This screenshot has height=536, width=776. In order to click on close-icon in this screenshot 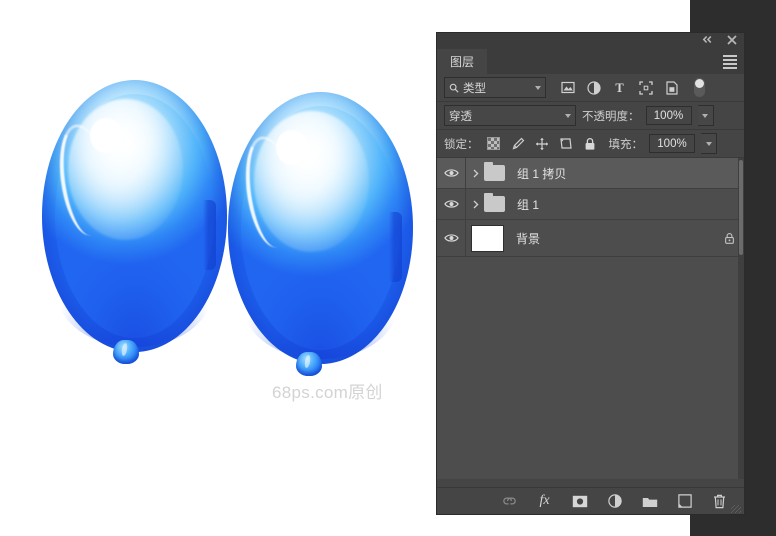, I will do `click(731, 40)`.